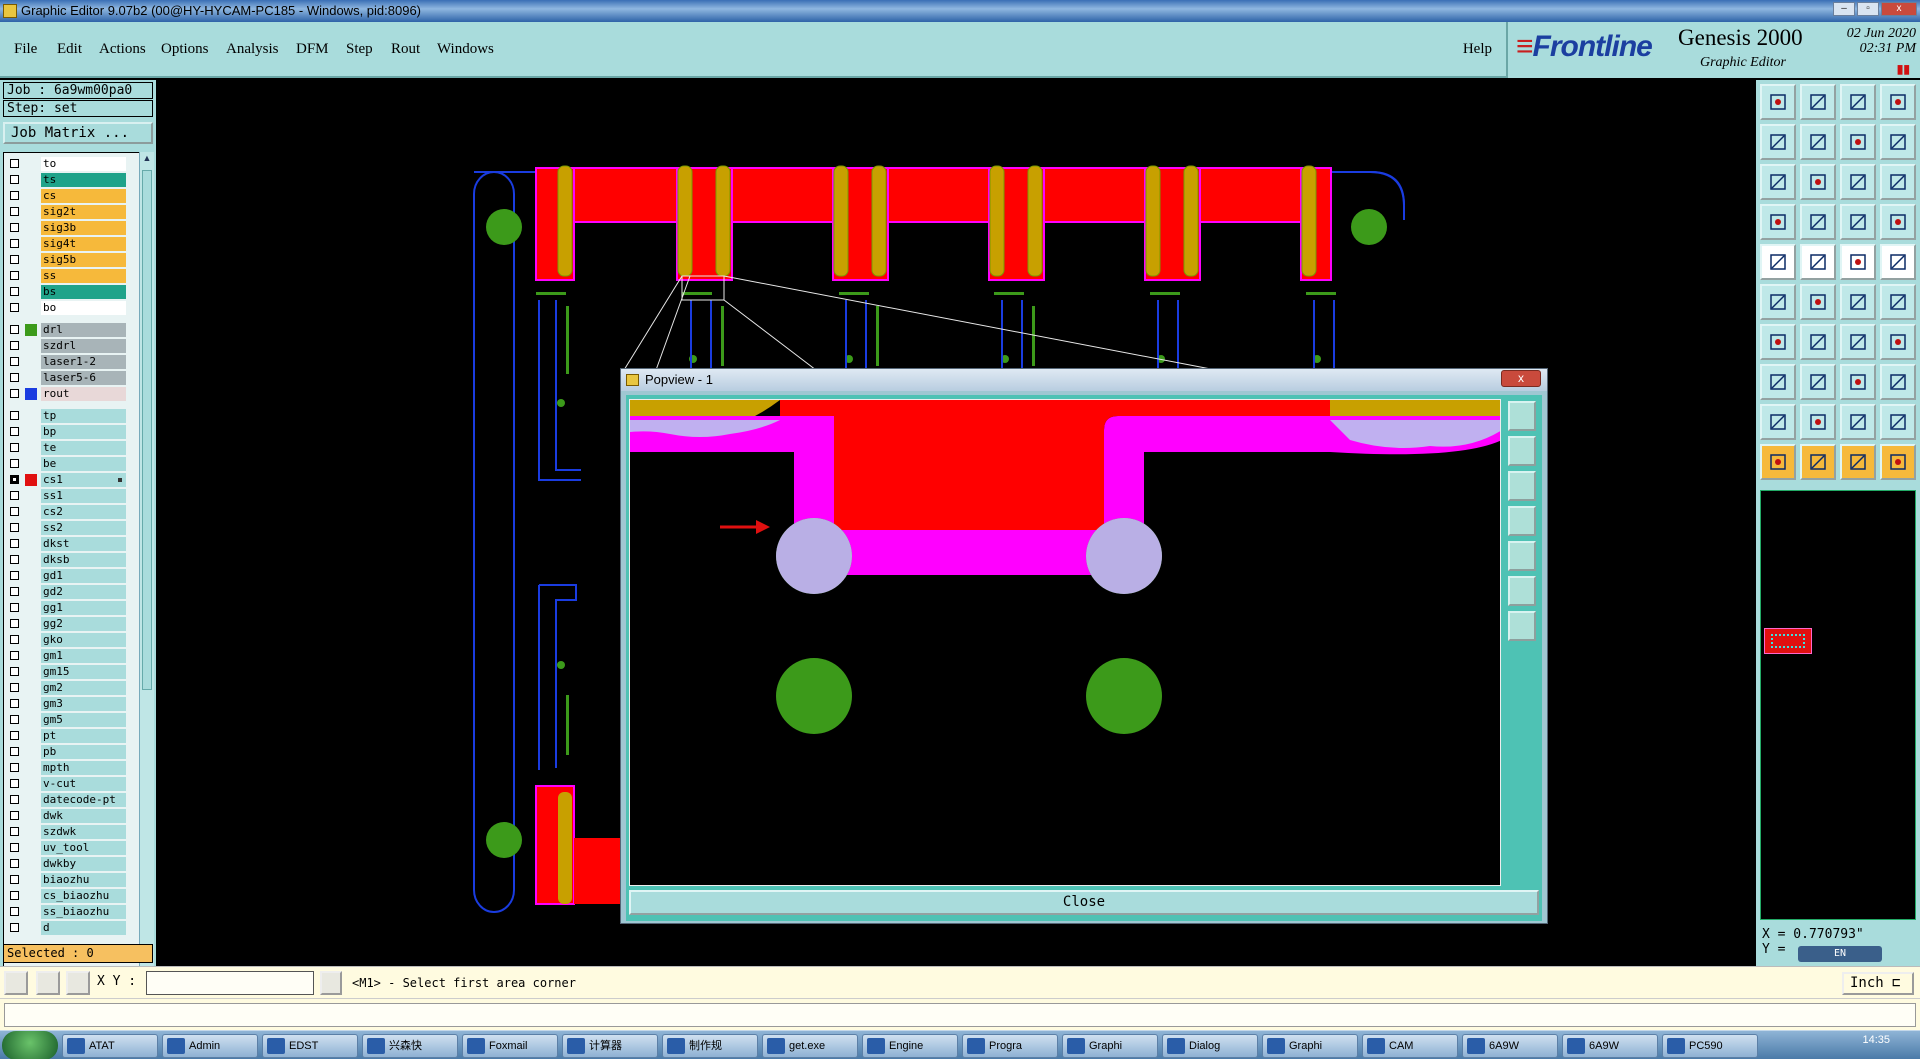 The image size is (1920, 1059). I want to click on connect-icon, so click(1778, 302).